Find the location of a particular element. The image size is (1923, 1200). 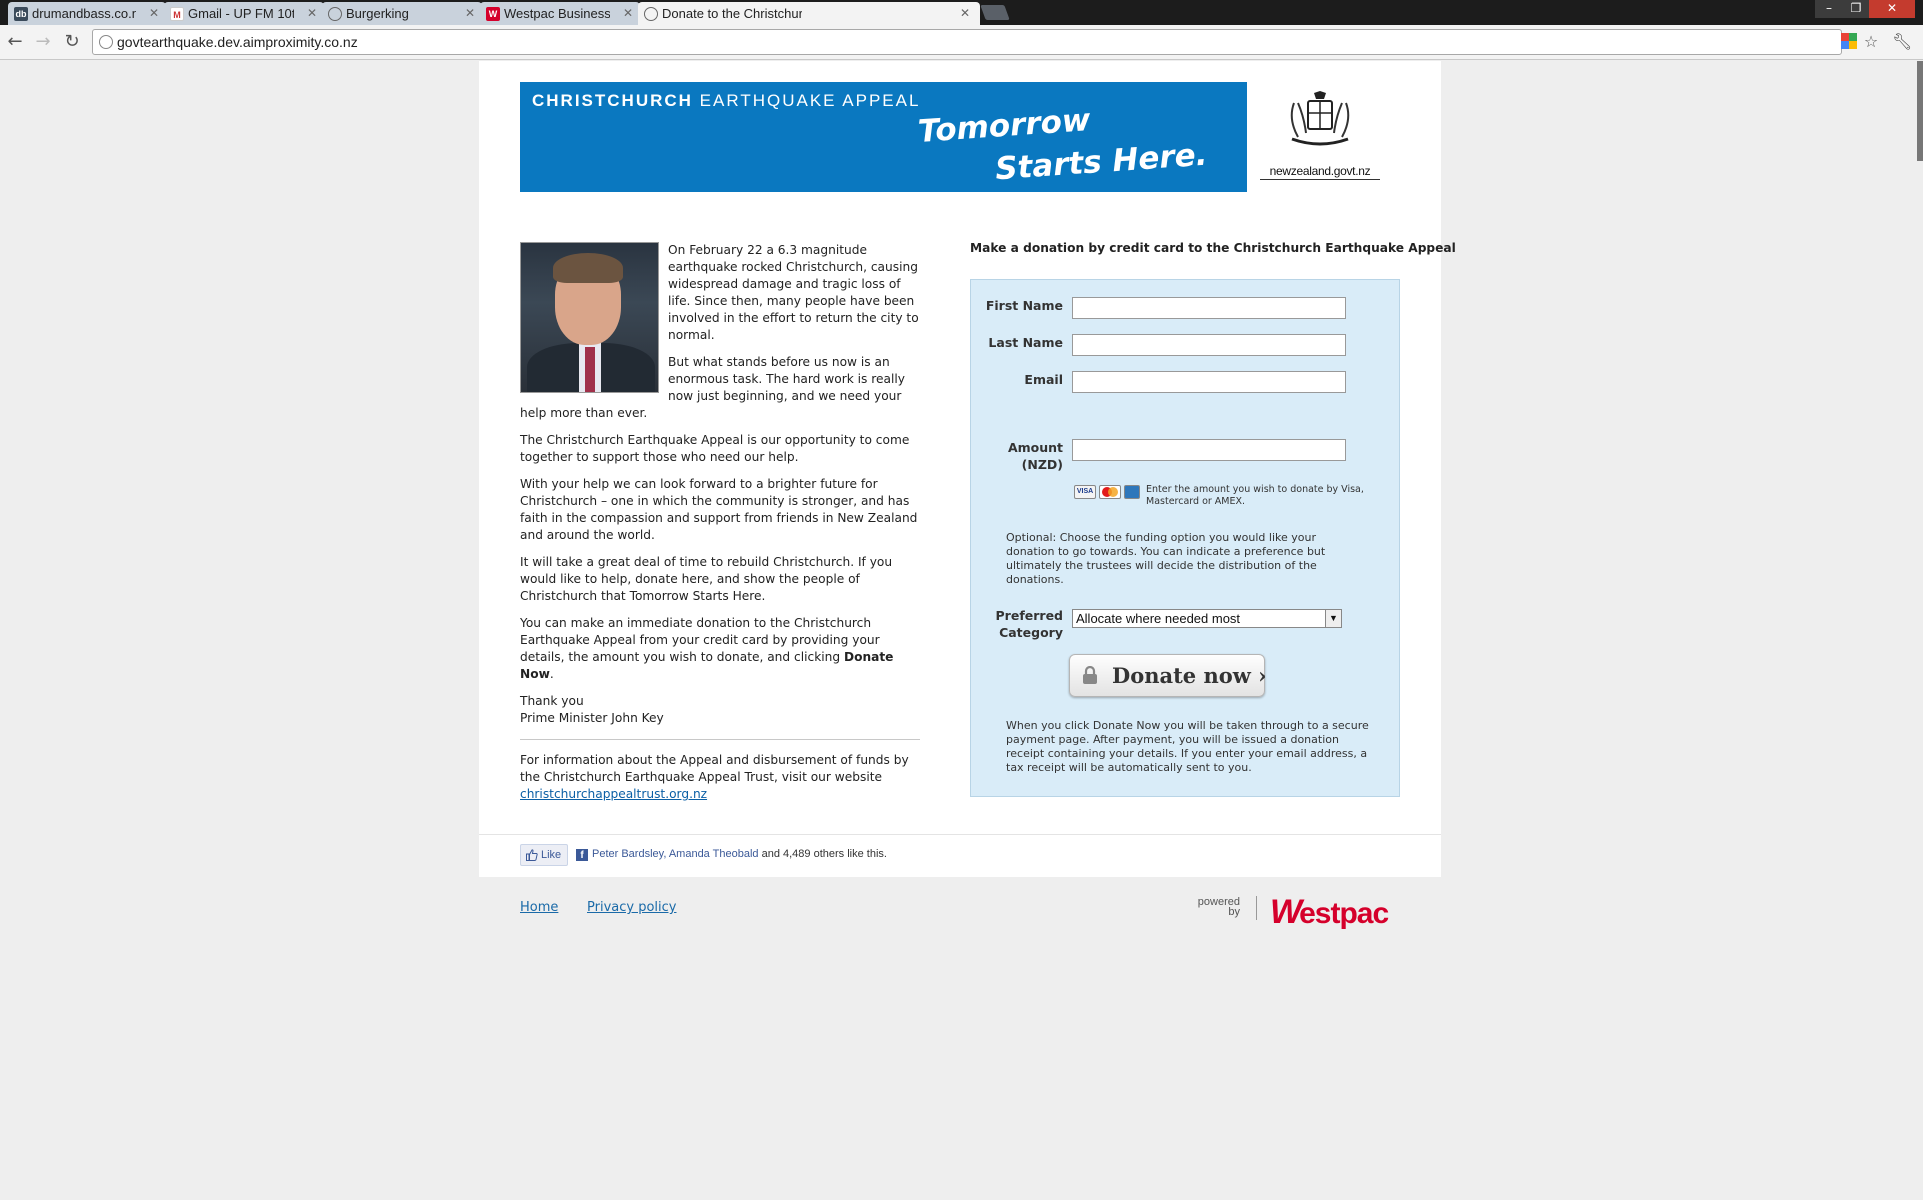

tab-westpac: W Westpac Business & Comm ✕ is located at coordinates (560, 13).